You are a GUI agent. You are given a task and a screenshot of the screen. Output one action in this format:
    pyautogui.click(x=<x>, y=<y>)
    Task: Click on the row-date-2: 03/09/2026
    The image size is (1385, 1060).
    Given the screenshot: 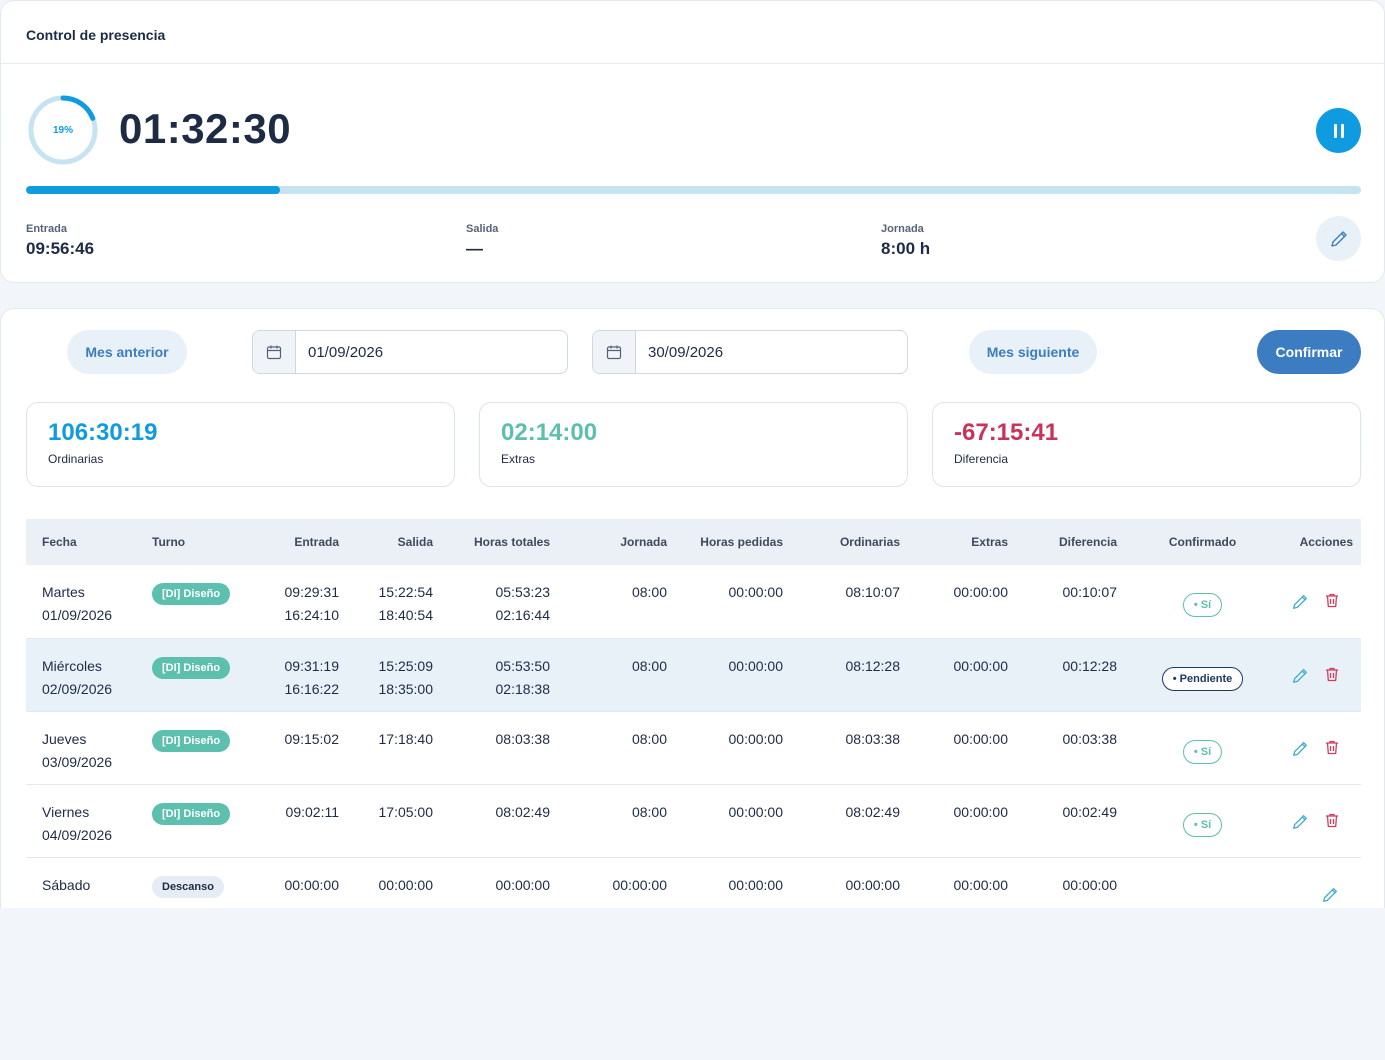 What is the action you would take?
    pyautogui.click(x=77, y=761)
    